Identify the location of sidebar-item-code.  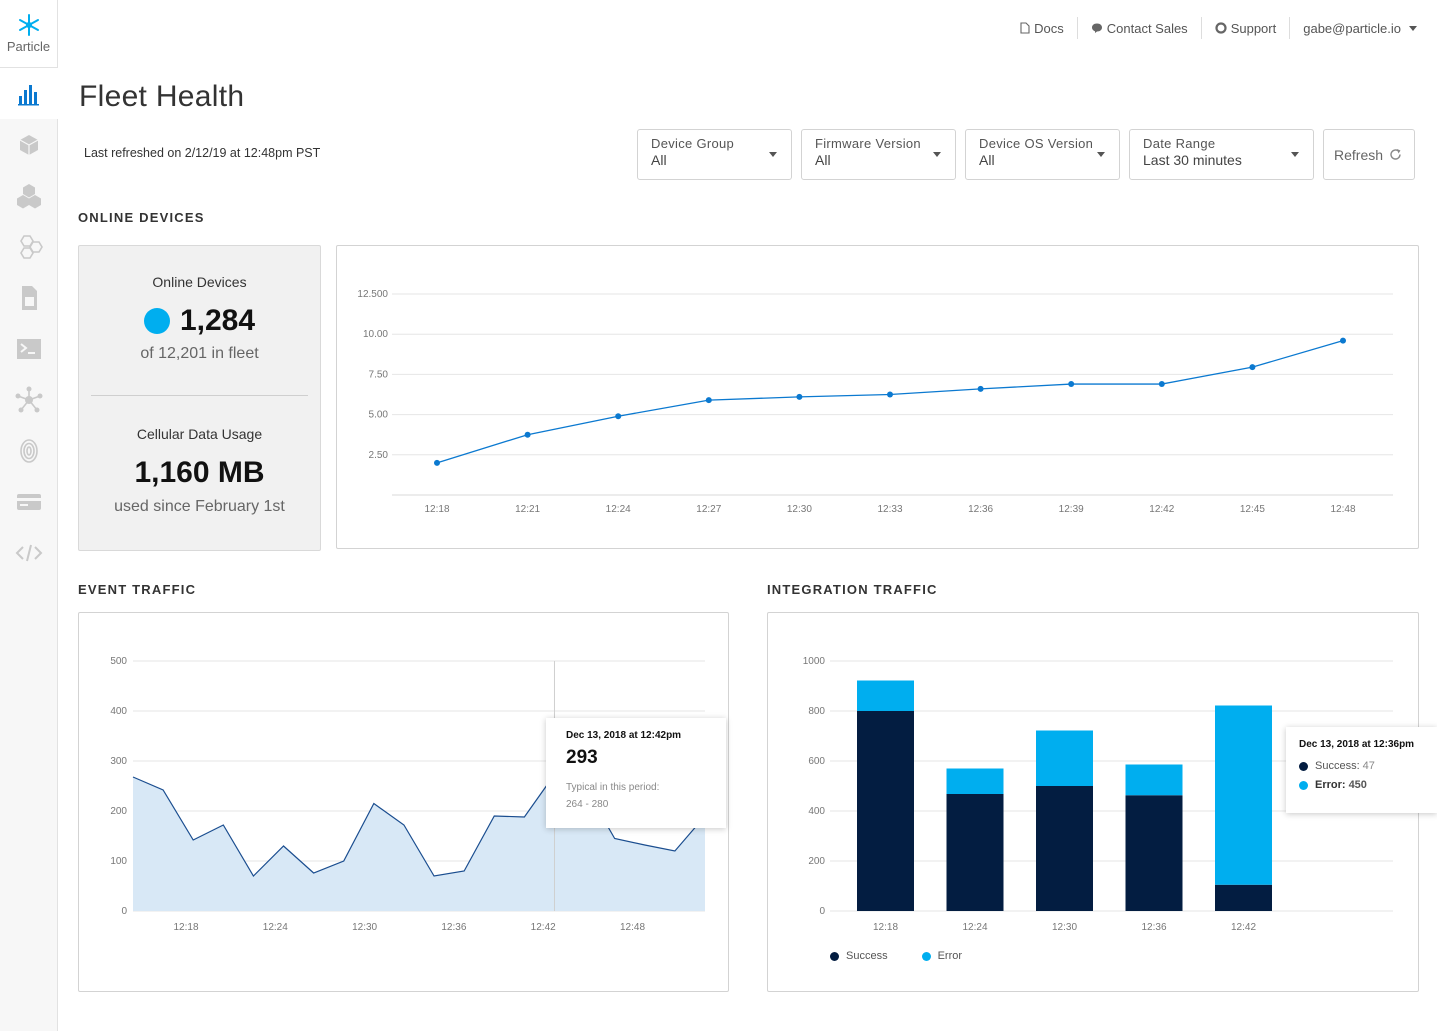
(29, 552).